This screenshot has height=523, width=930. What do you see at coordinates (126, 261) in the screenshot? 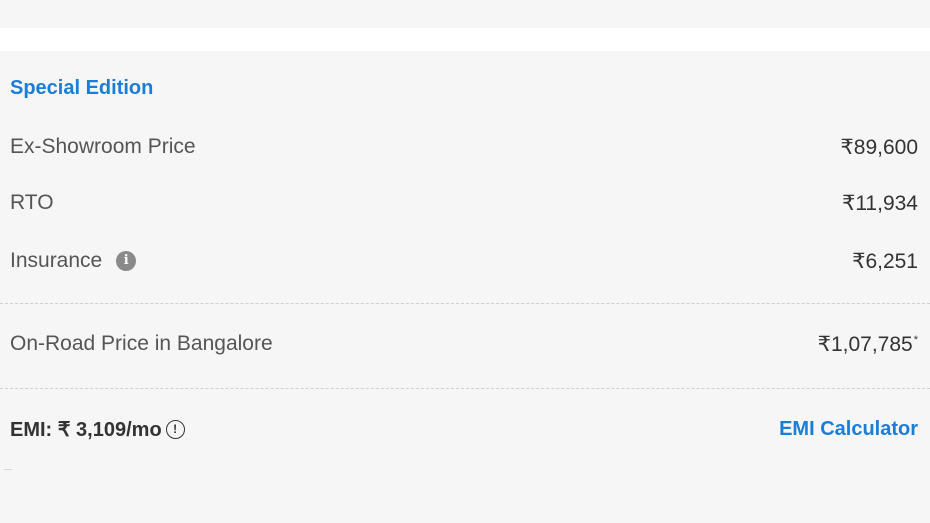
I see `info-icon: i` at bounding box center [126, 261].